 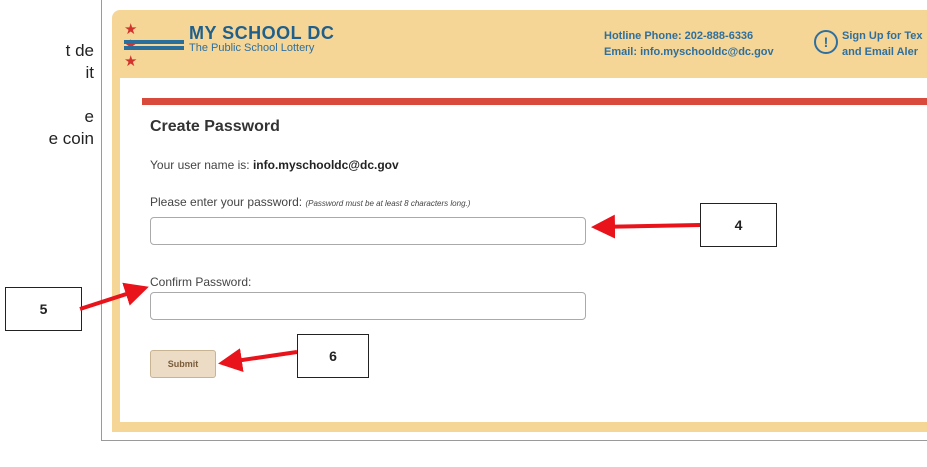 What do you see at coordinates (114, 296) in the screenshot?
I see `arrow-to-confirm-label` at bounding box center [114, 296].